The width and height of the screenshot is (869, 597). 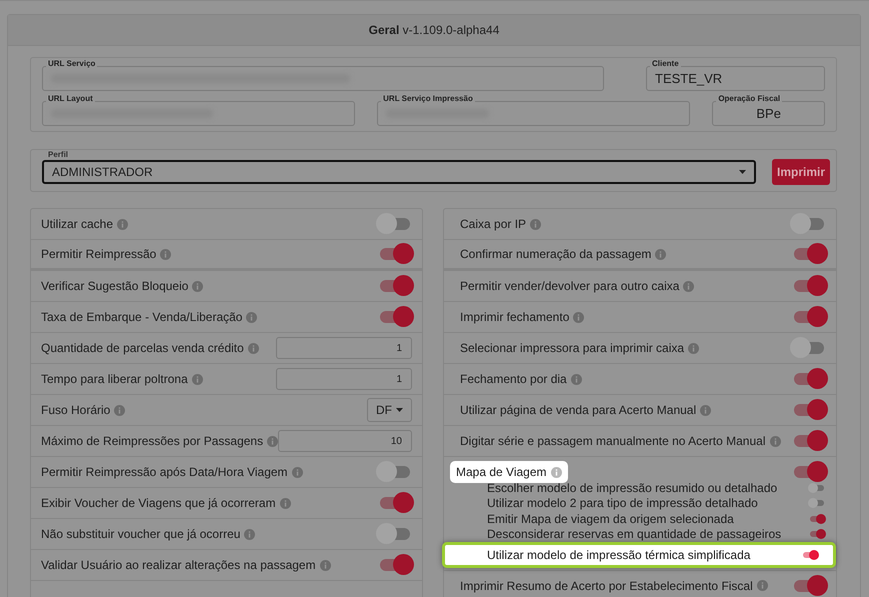 What do you see at coordinates (768, 113) in the screenshot?
I see `field-value: BPe` at bounding box center [768, 113].